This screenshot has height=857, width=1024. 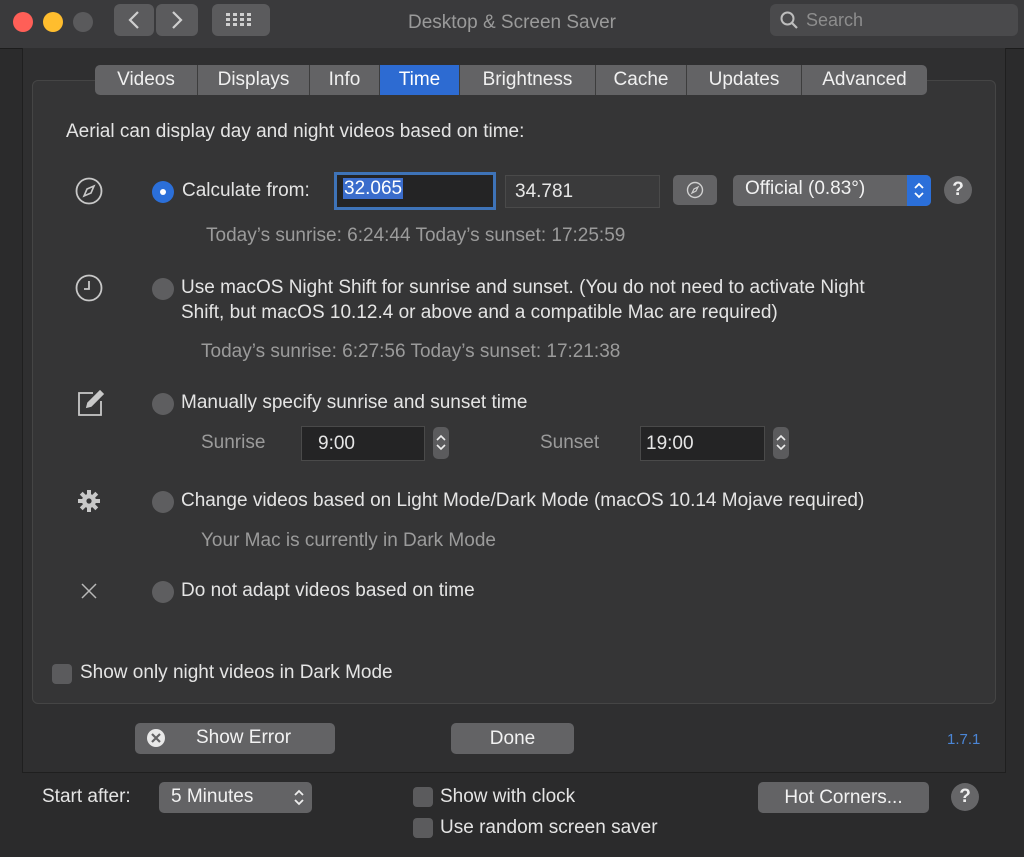 I want to click on version-label: 1.7.1, so click(x=963, y=739).